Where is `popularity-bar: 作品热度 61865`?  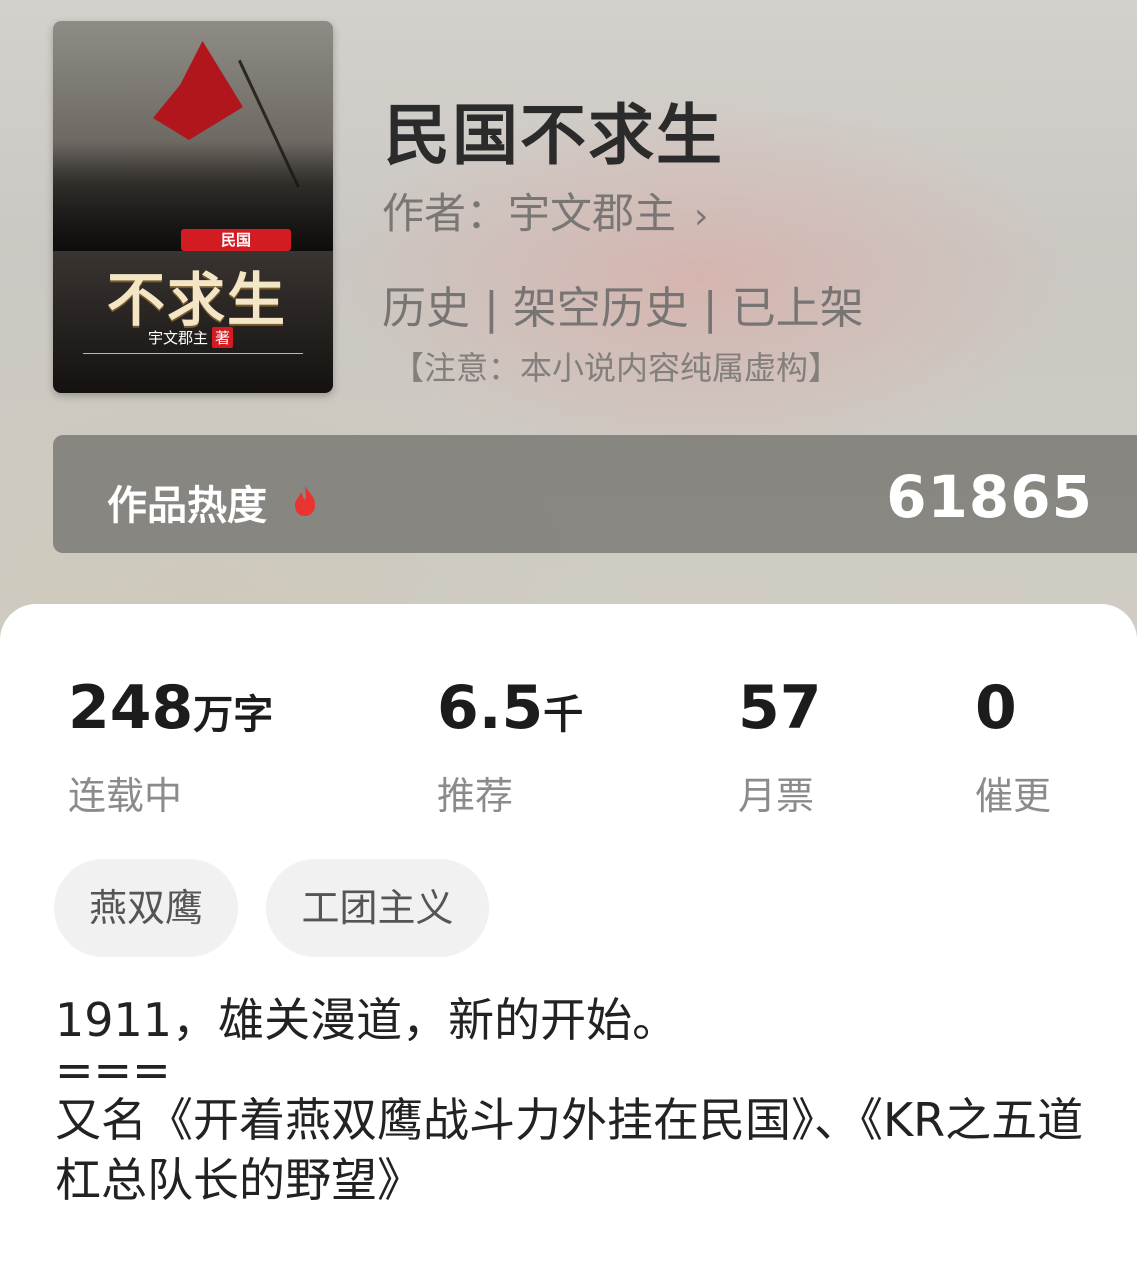
popularity-bar: 作品热度 61865 is located at coordinates (595, 494).